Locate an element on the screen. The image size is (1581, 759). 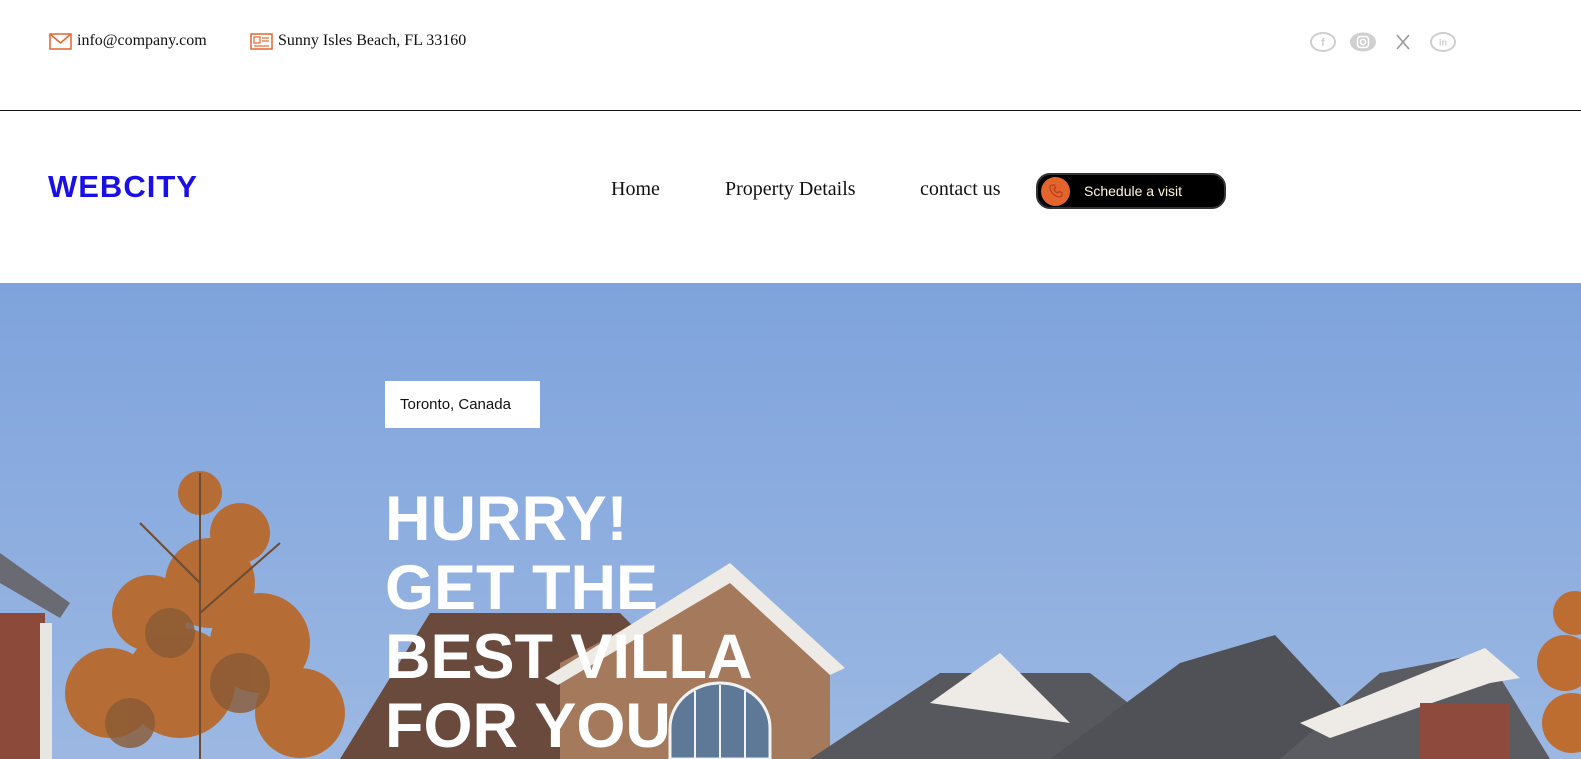
contact-address: Sunny Isles Beach, FL 33160 is located at coordinates (358, 41).